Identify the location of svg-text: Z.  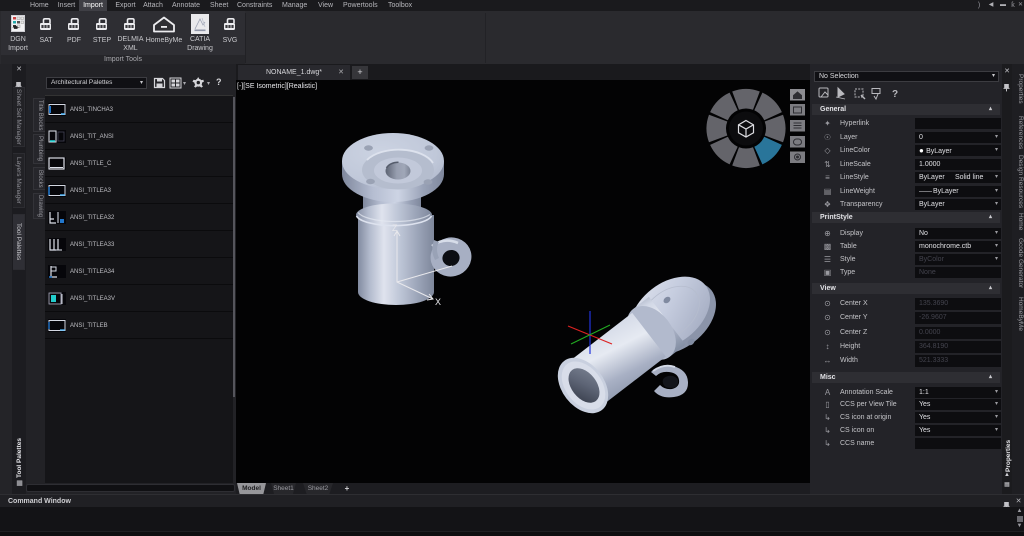
(395, 228).